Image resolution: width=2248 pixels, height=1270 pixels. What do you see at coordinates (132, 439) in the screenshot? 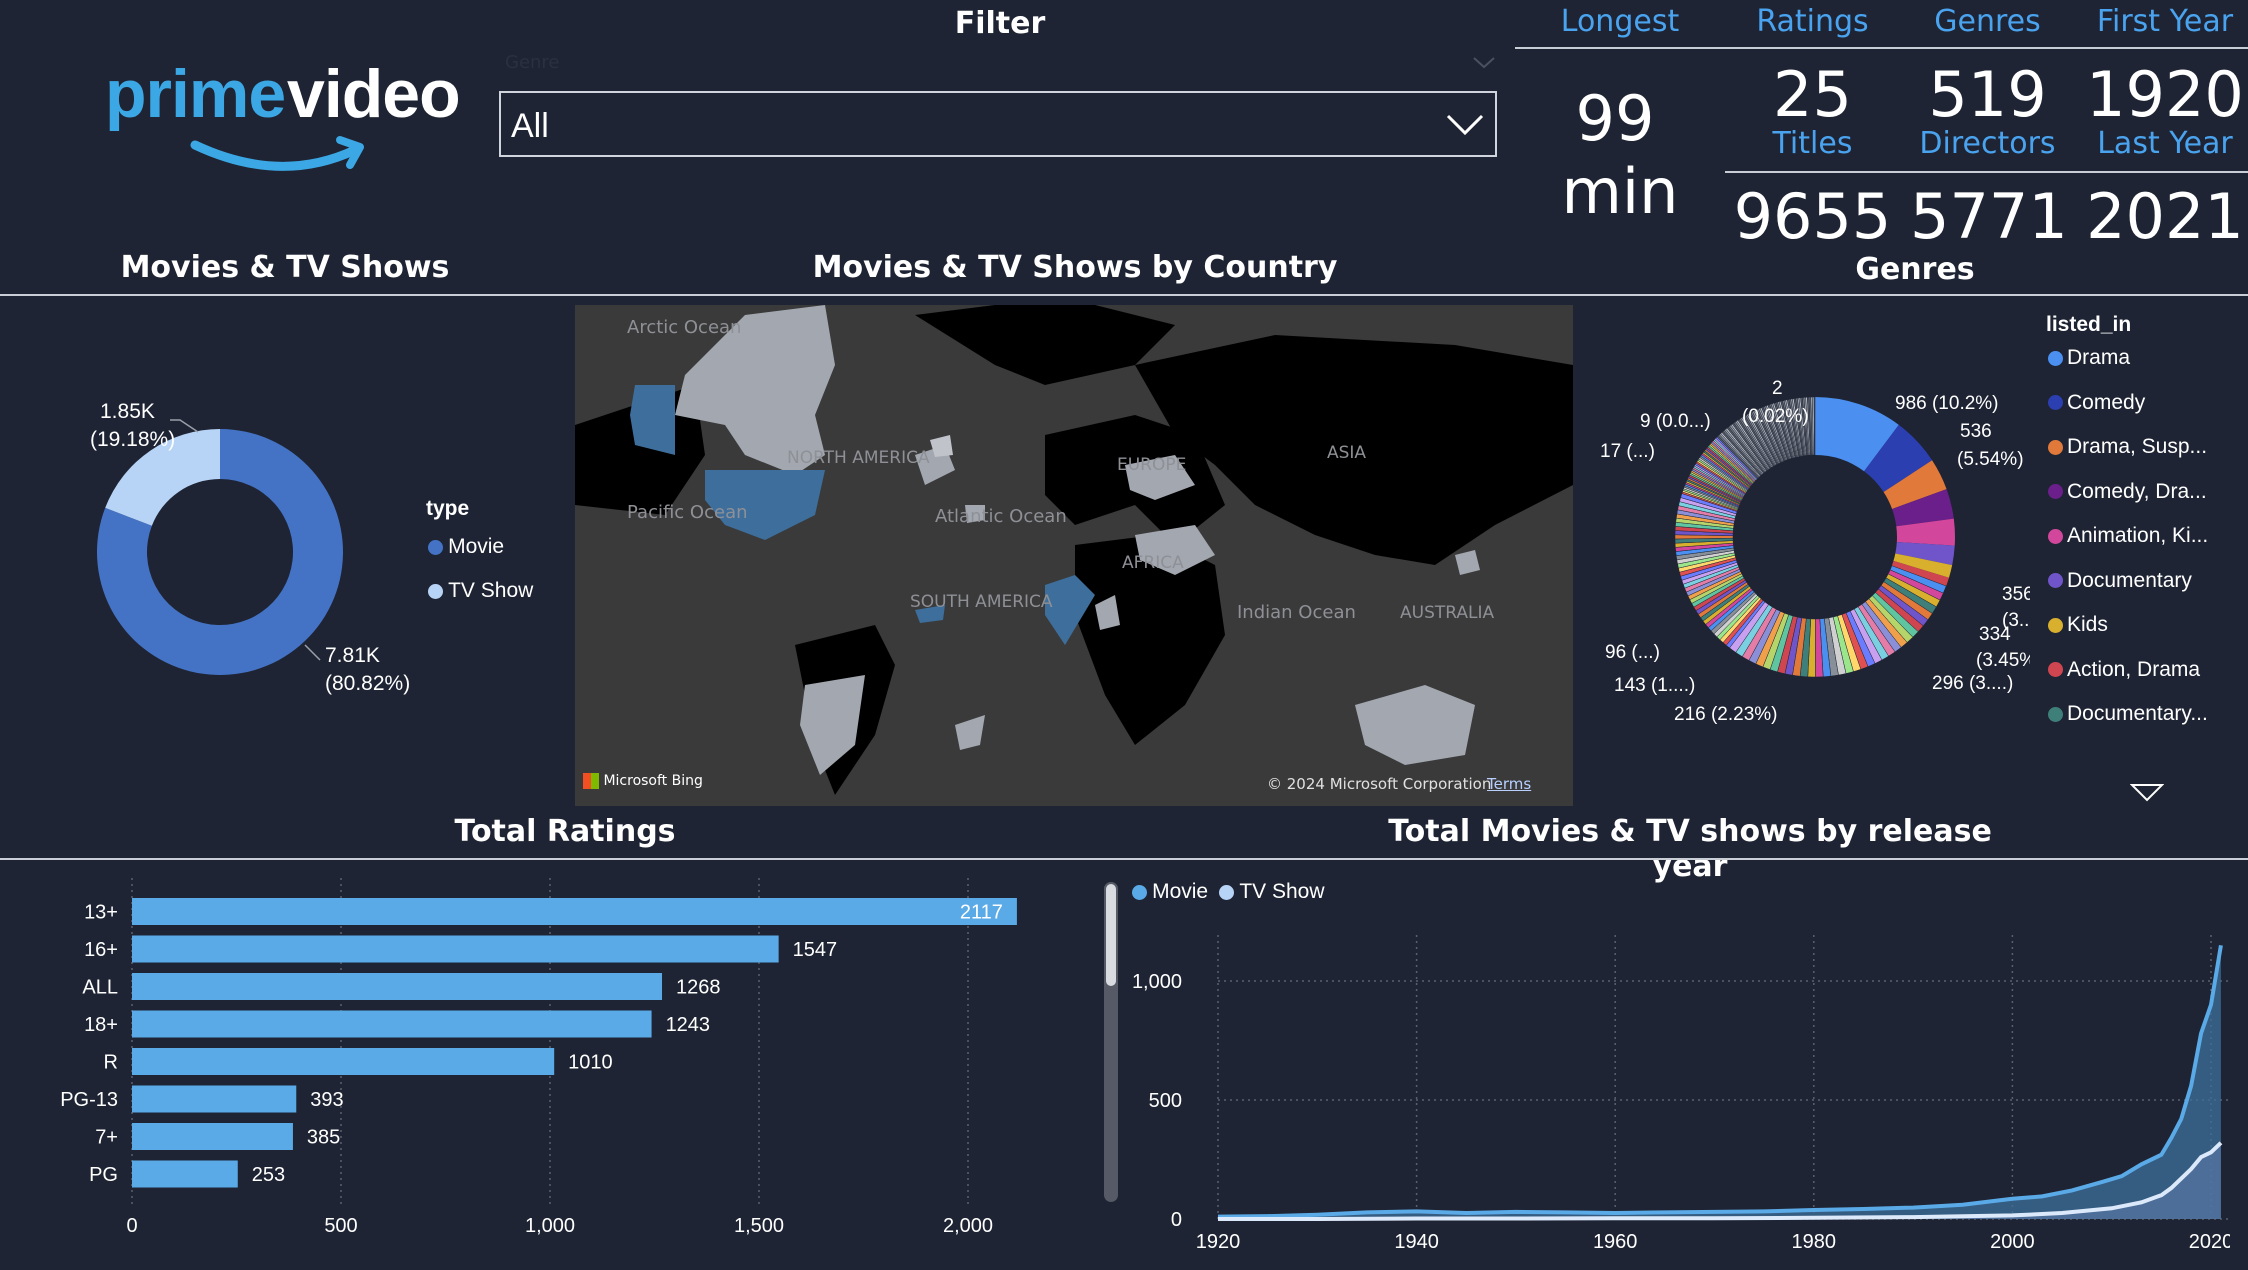
I see `donut-data-label: (19.18%)` at bounding box center [132, 439].